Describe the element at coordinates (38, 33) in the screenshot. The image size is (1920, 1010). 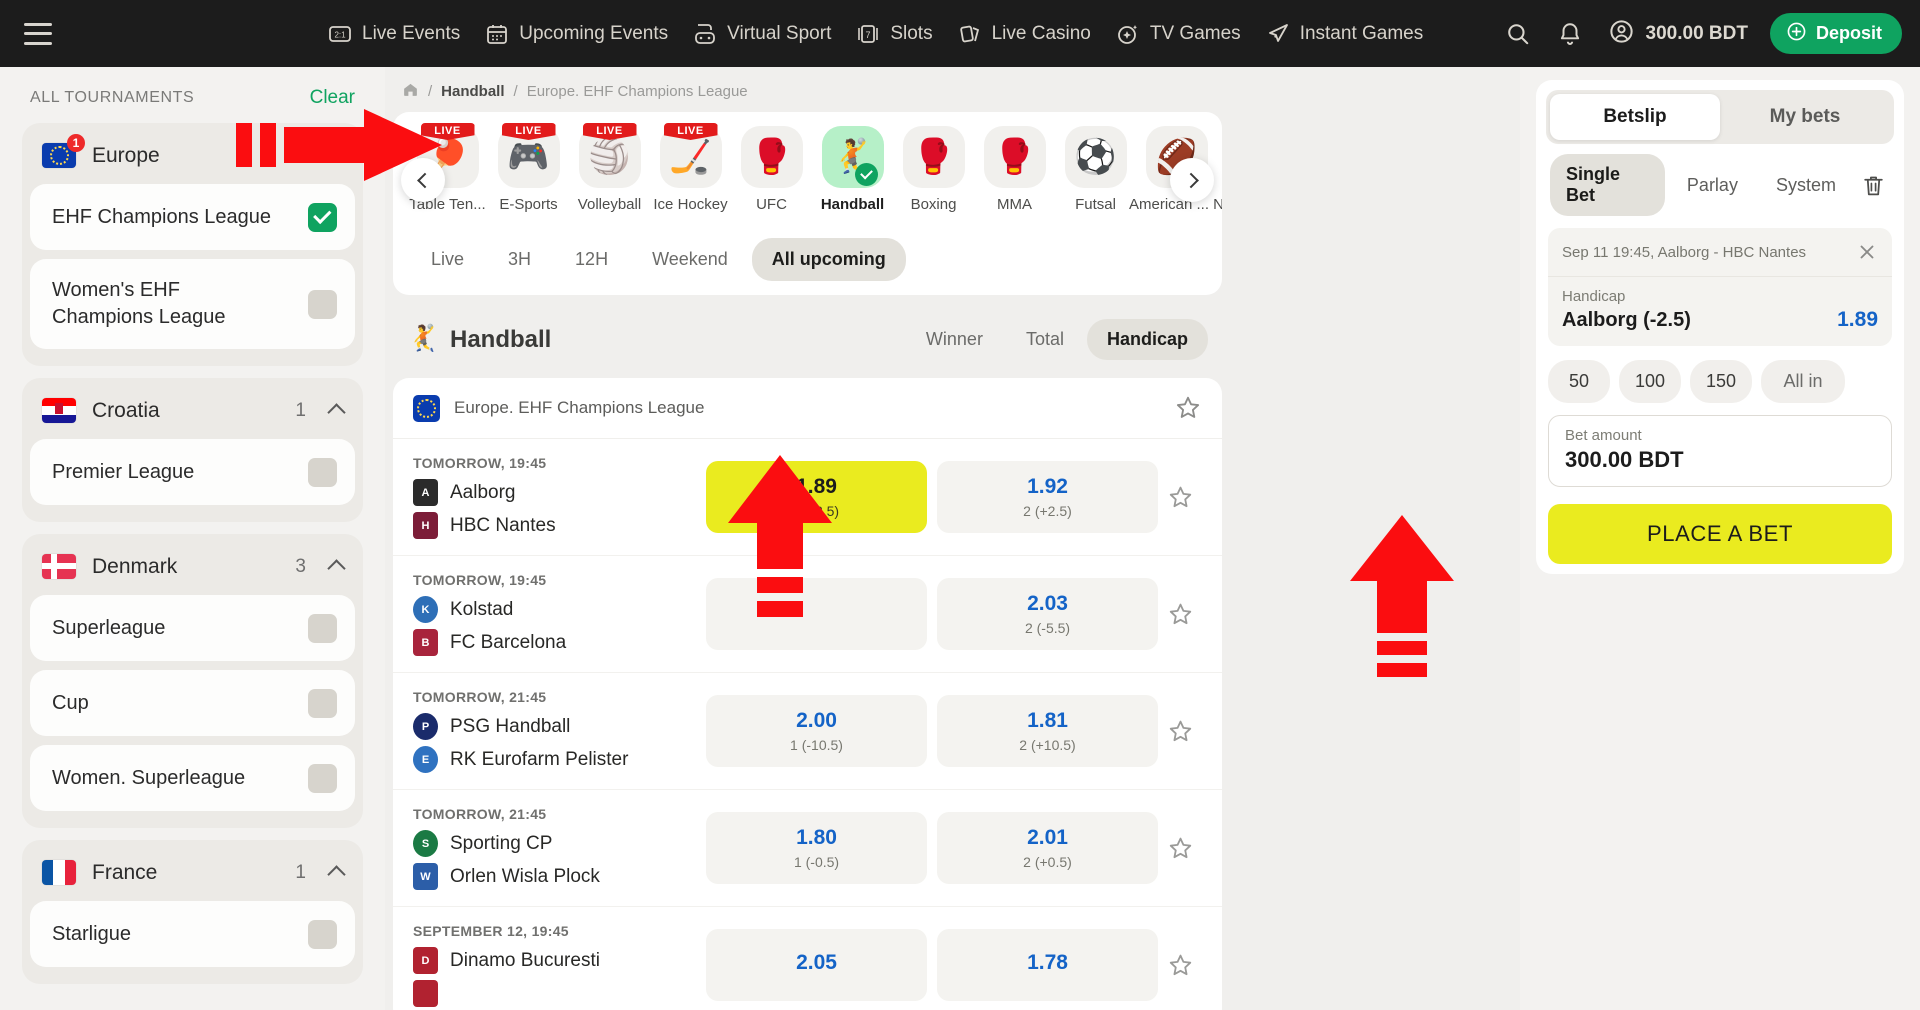
I see `hamburger-menu-icon` at that location.